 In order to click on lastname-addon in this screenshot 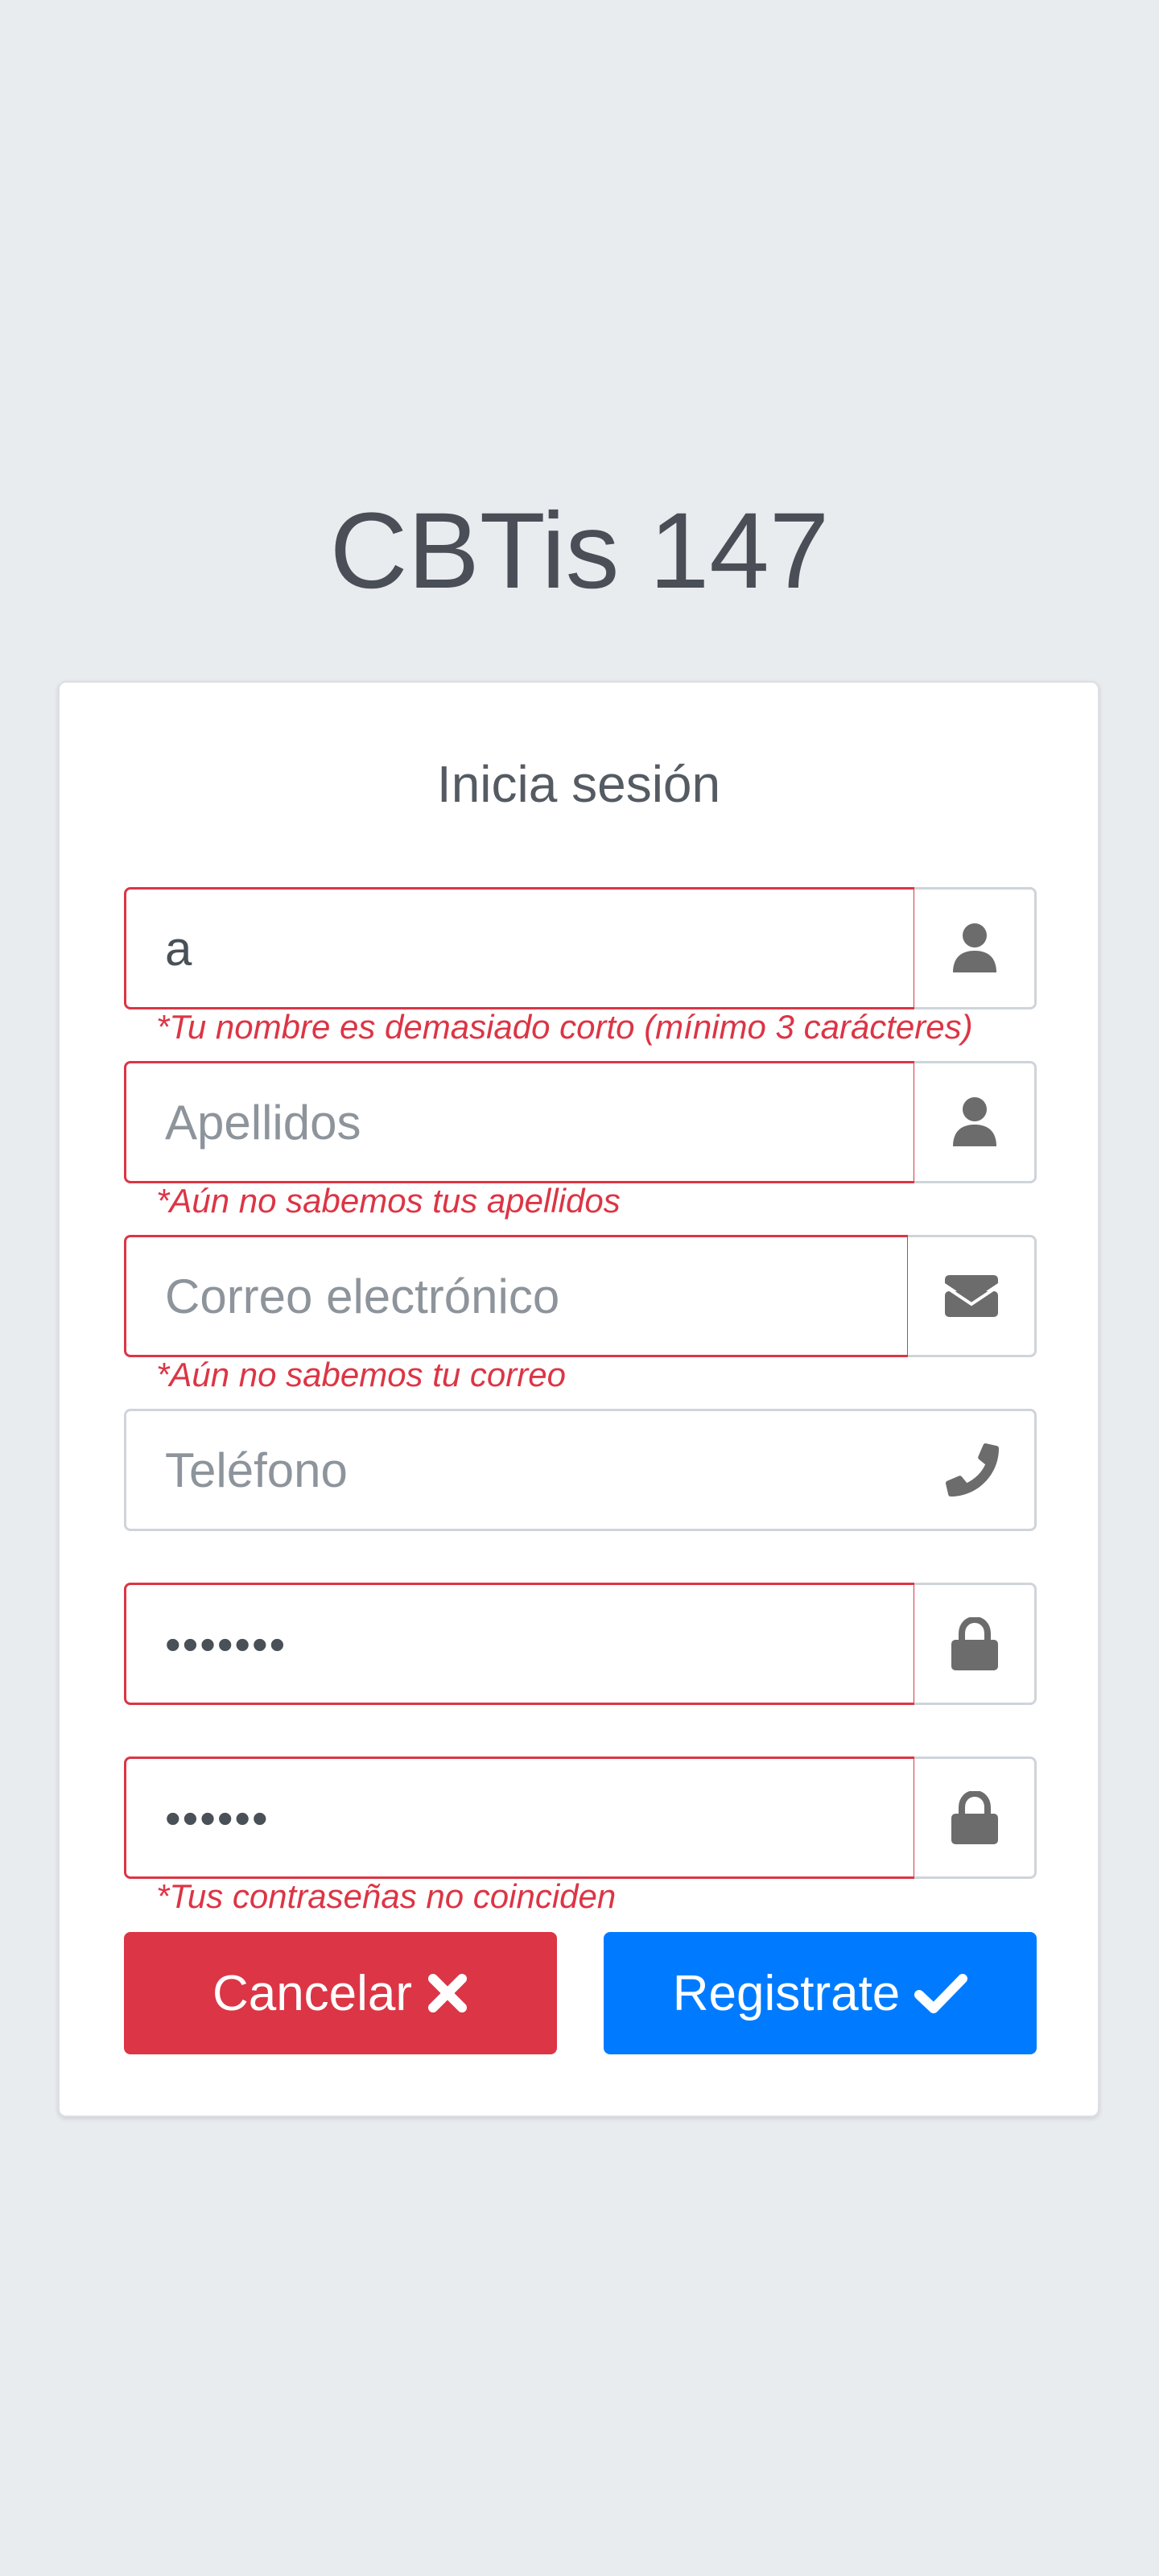, I will do `click(975, 1122)`.